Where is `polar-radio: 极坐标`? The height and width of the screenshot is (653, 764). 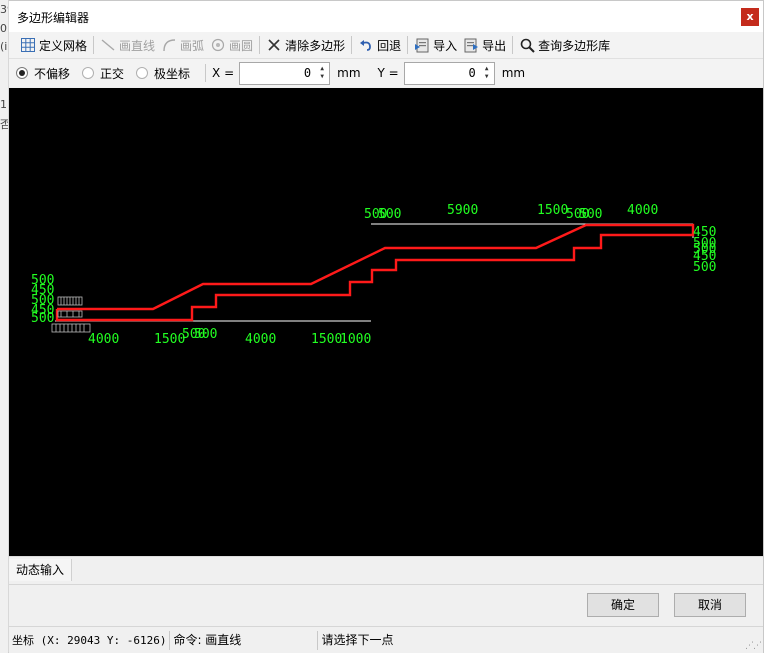 polar-radio: 极坐标 is located at coordinates (163, 73).